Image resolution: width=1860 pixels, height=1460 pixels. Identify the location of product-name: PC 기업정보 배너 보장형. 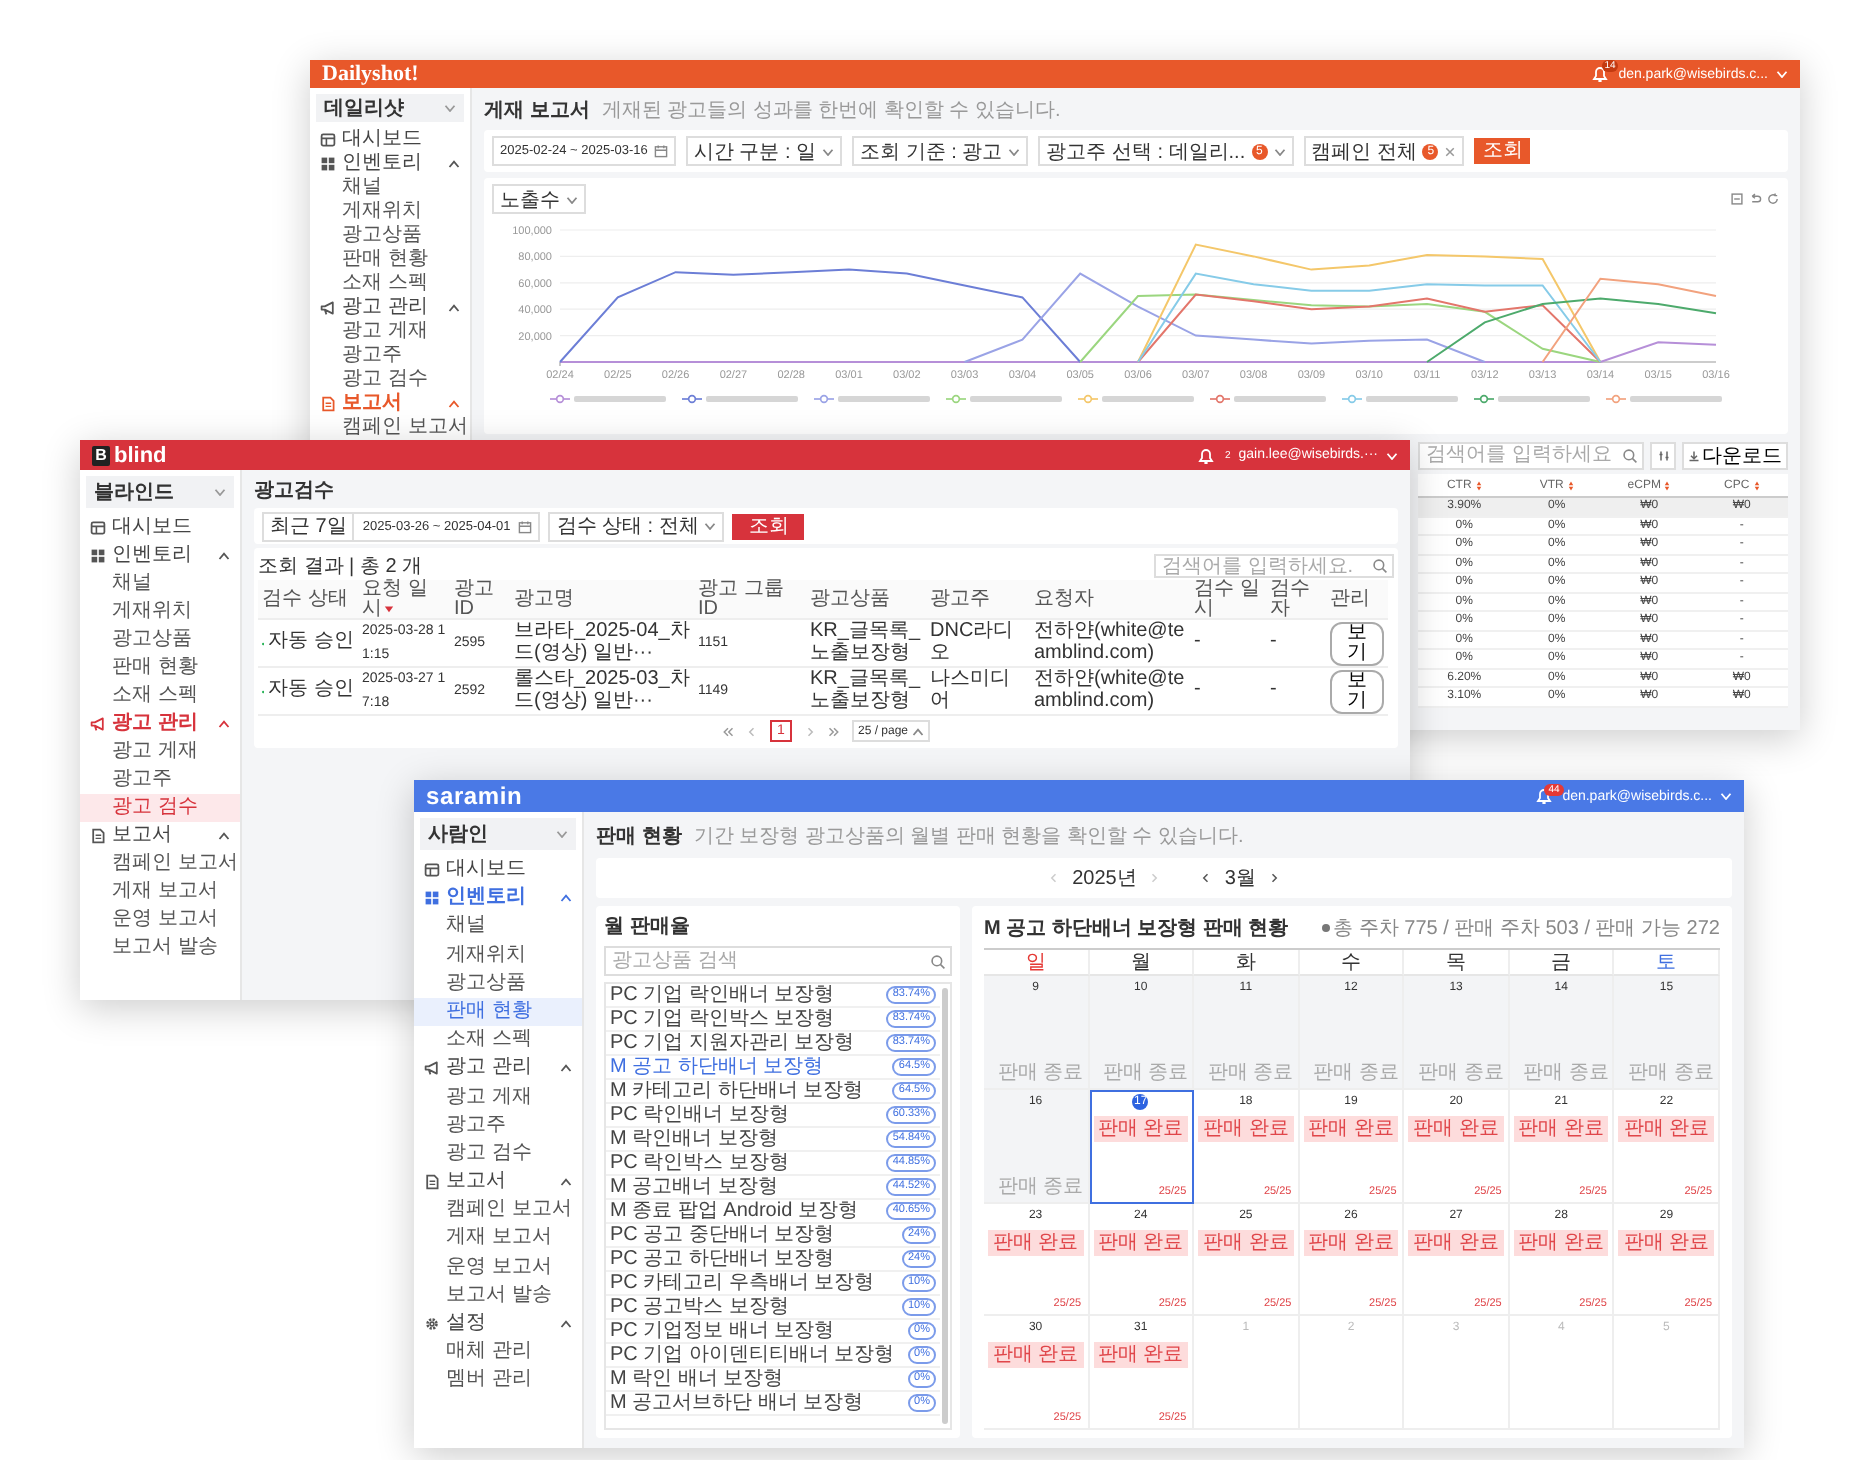
(722, 1331).